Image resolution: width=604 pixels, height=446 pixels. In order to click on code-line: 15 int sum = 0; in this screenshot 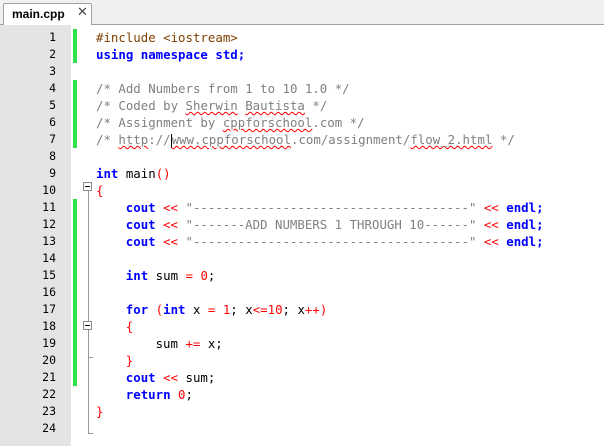, I will do `click(302, 275)`.